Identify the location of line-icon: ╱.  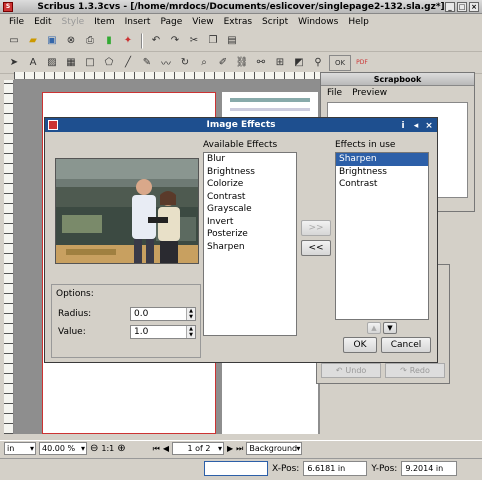
(128, 63).